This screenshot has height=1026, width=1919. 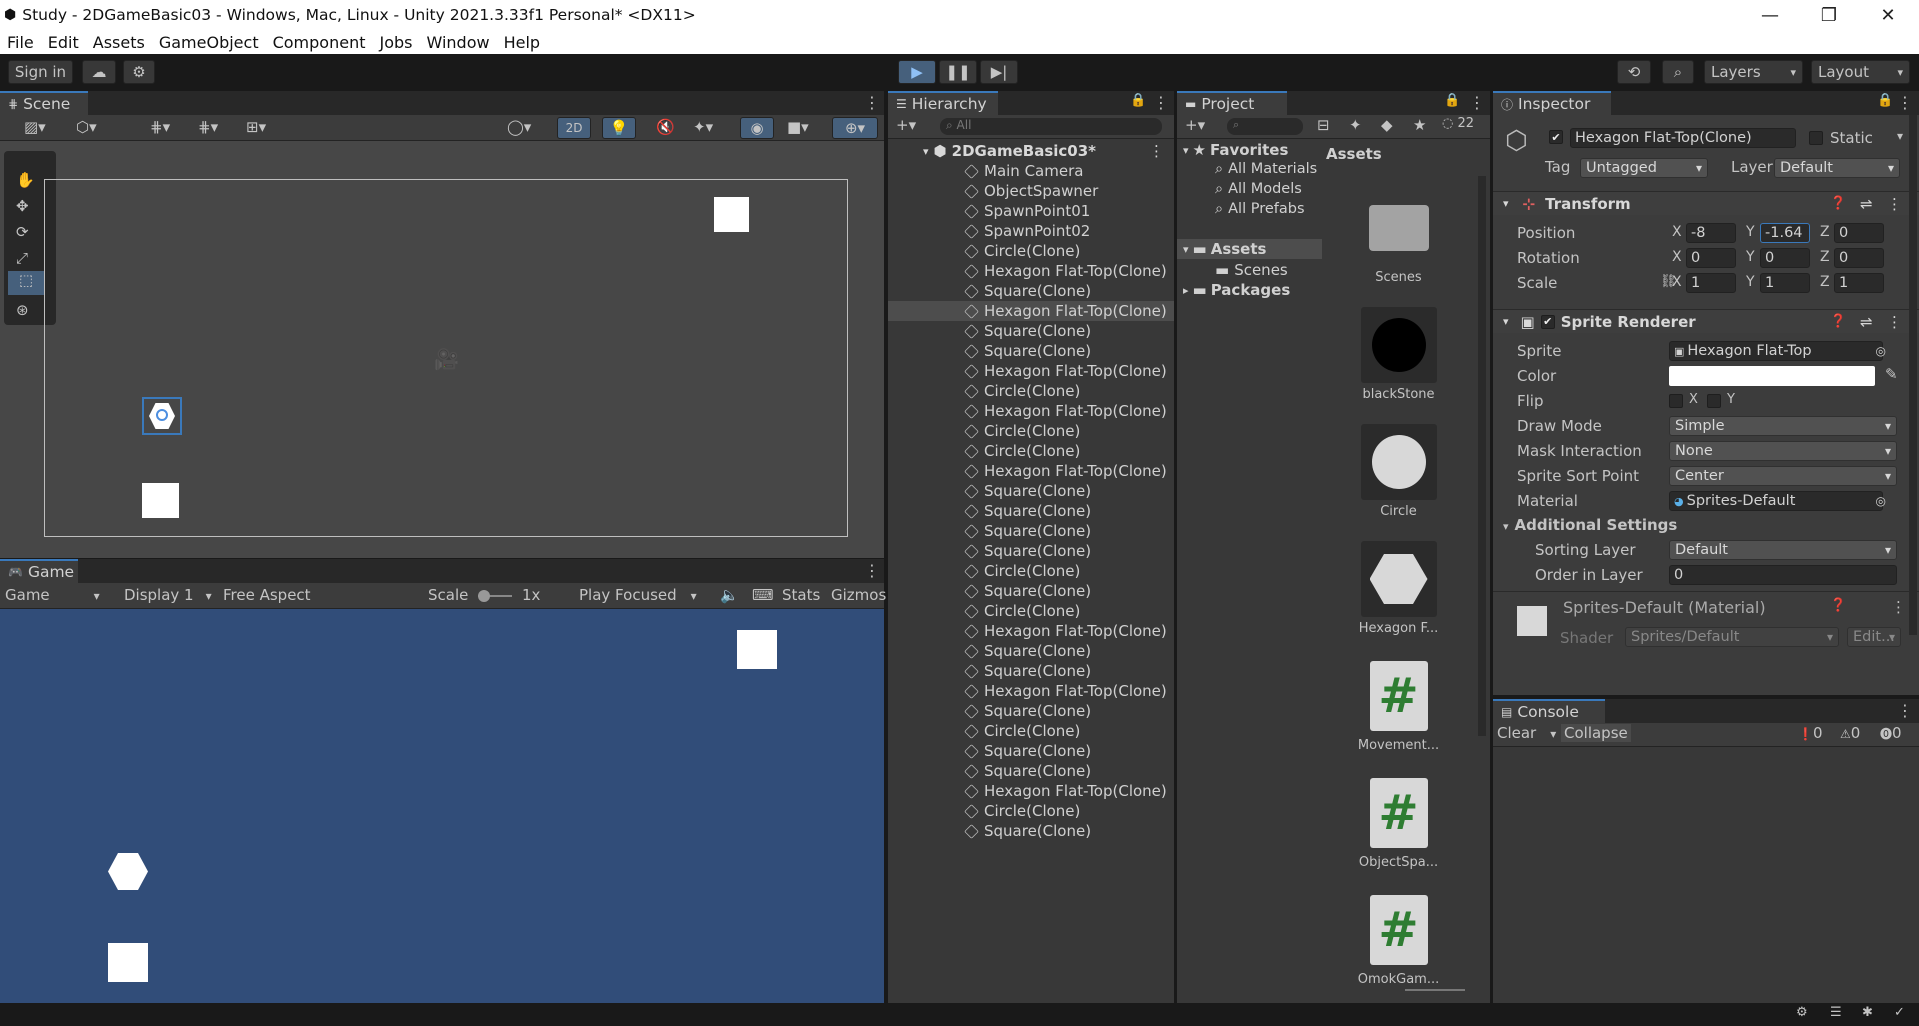 I want to click on static-checkbox, so click(x=1816, y=138).